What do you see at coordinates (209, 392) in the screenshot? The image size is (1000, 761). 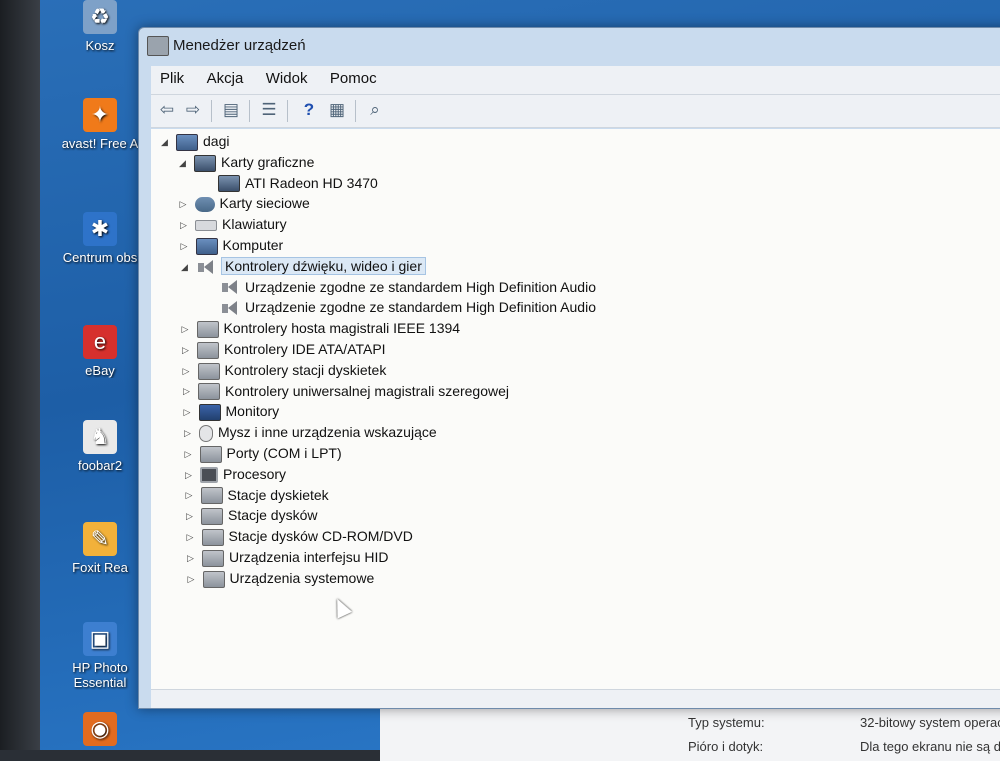 I see `usb-icon` at bounding box center [209, 392].